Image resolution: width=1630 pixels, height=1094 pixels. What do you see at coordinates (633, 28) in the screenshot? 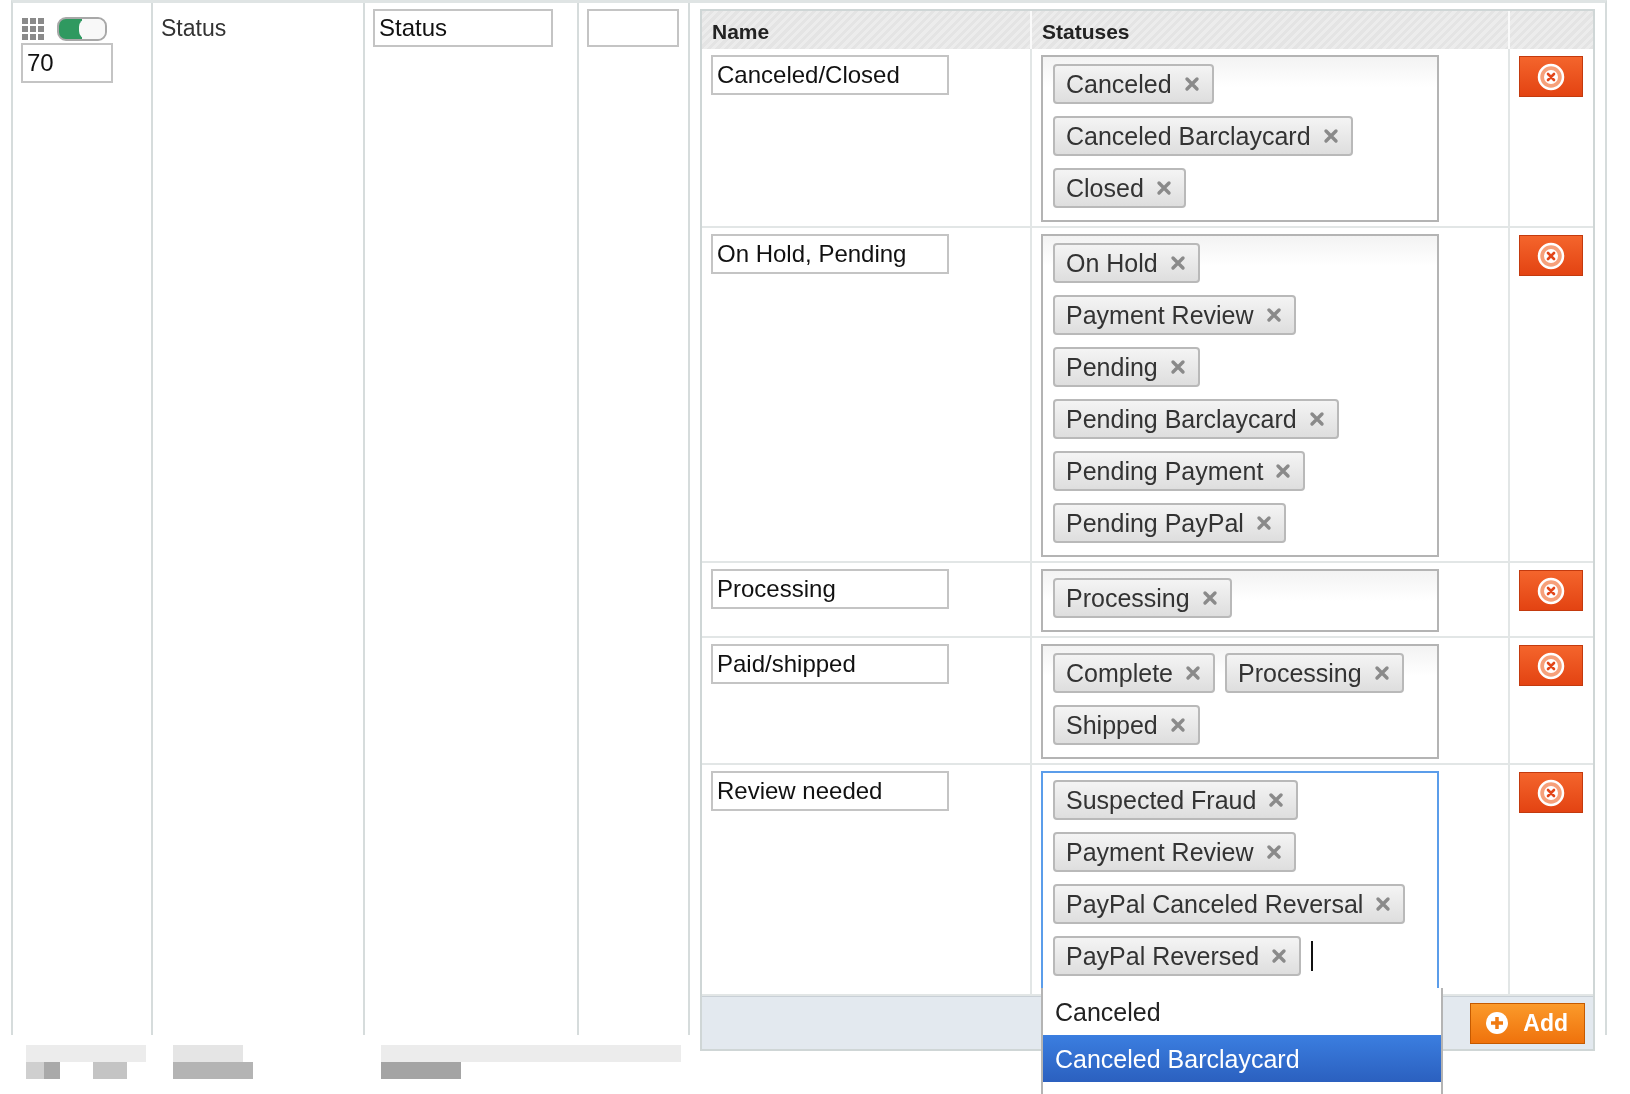
I see `text-field` at bounding box center [633, 28].